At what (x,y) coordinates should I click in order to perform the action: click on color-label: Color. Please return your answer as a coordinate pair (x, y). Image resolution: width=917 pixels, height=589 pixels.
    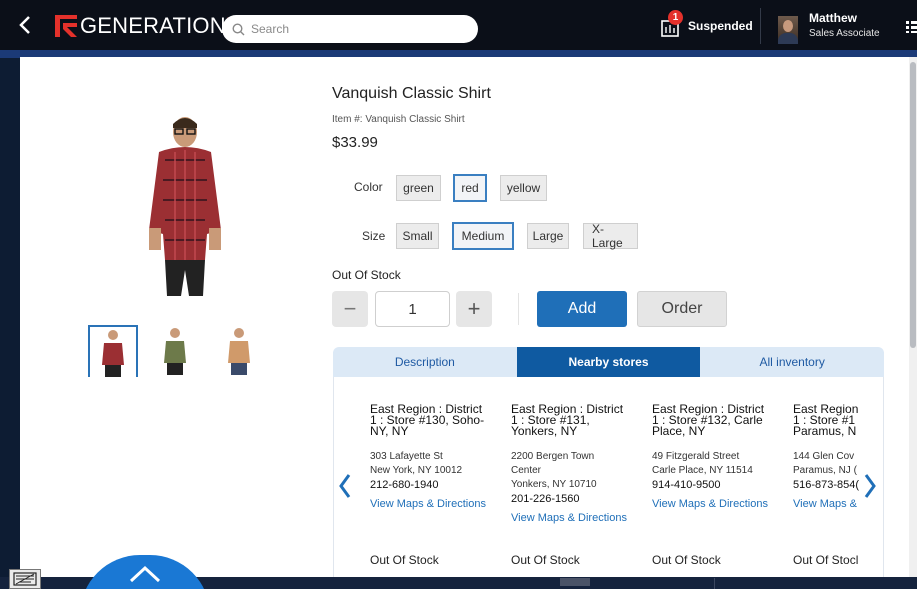
    Looking at the image, I should click on (368, 187).